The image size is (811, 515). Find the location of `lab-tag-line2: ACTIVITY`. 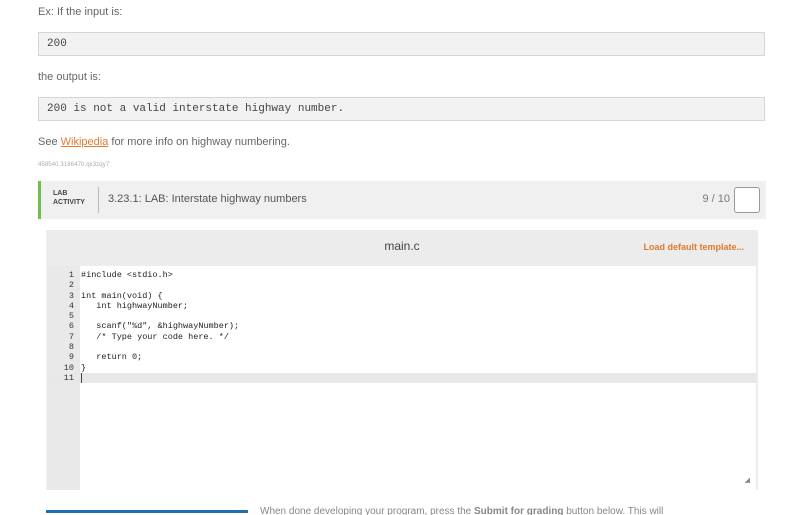

lab-tag-line2: ACTIVITY is located at coordinates (69, 202).